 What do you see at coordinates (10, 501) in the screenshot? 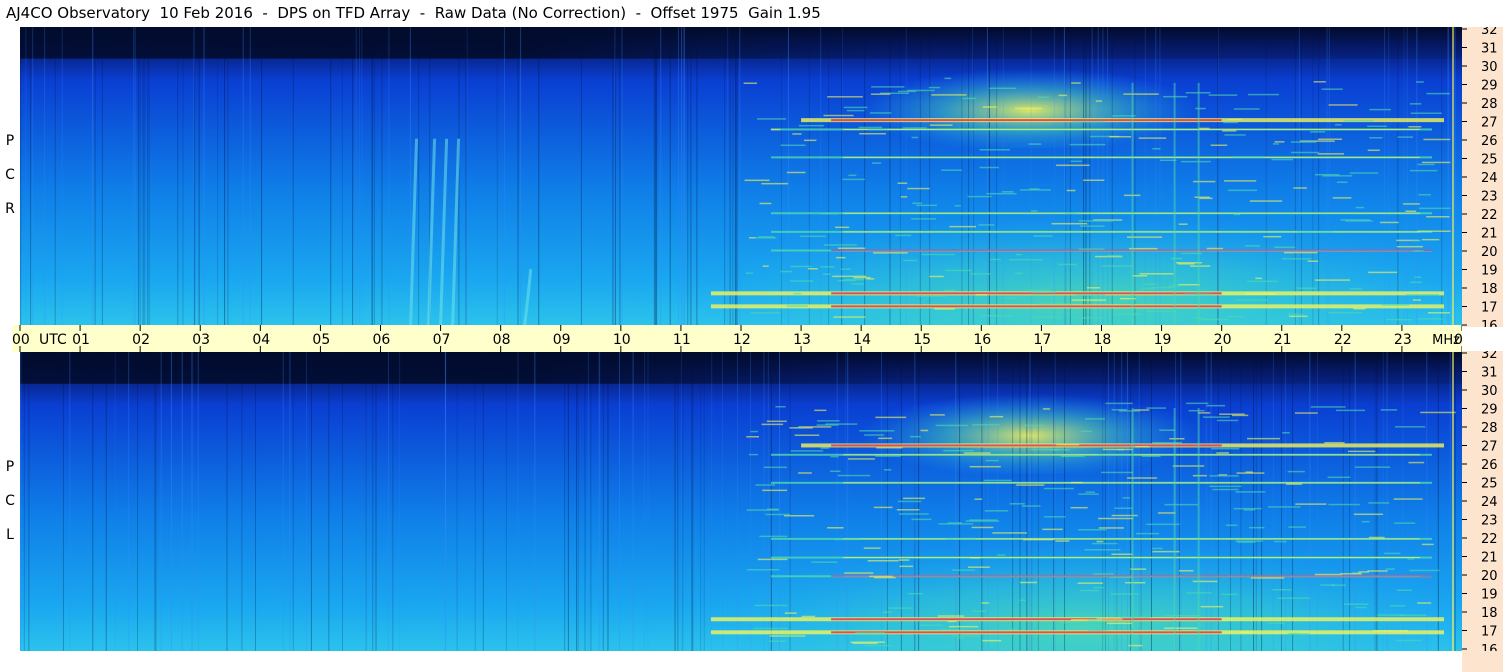
I see `pol-letter-bot-2: C` at bounding box center [10, 501].